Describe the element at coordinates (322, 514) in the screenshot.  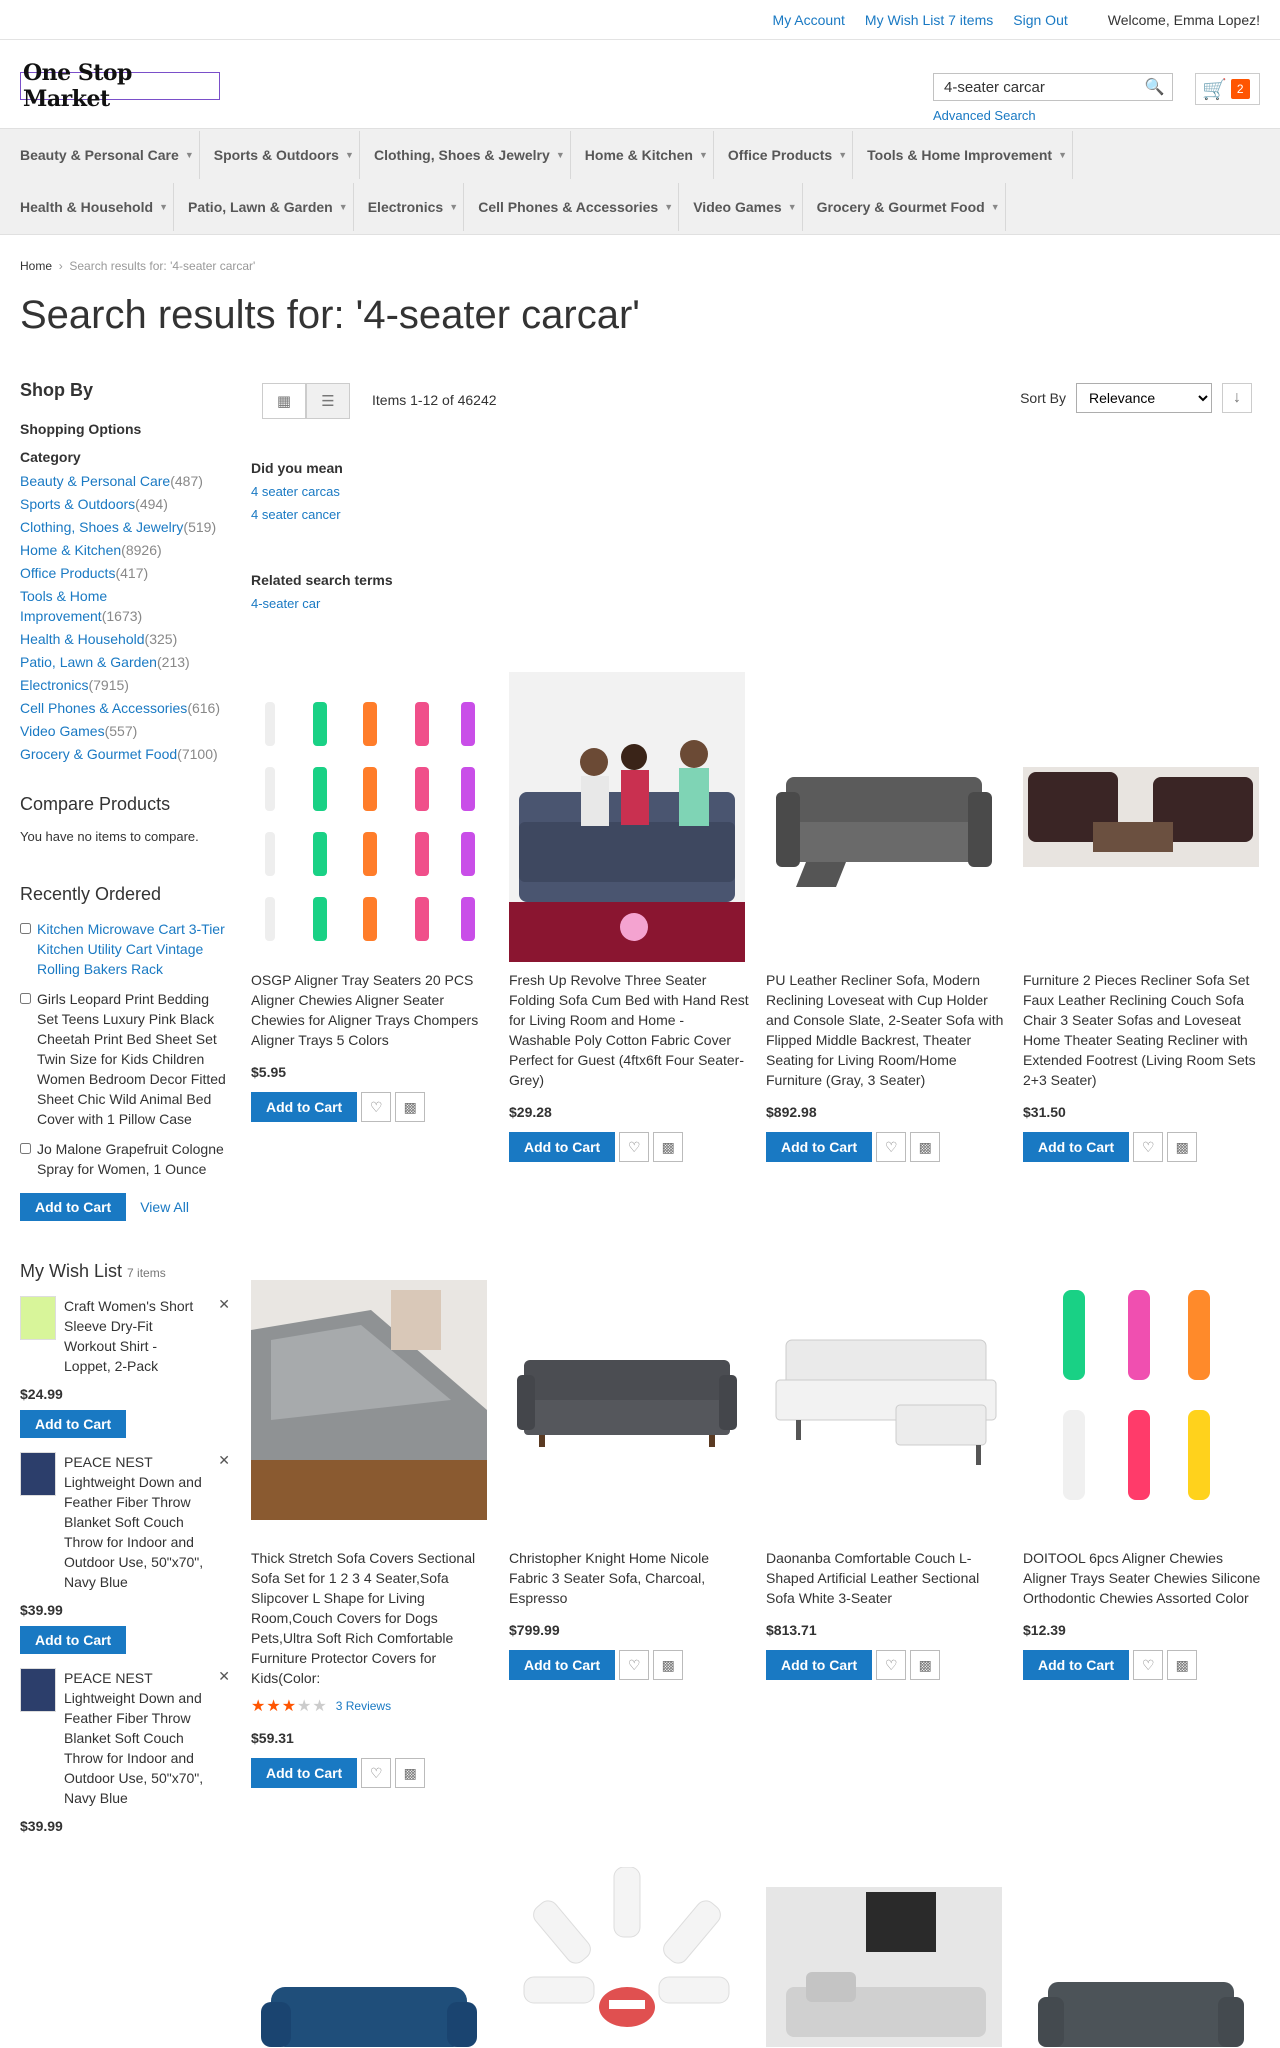
I see `suggestion-link: 4 seater cancer` at that location.